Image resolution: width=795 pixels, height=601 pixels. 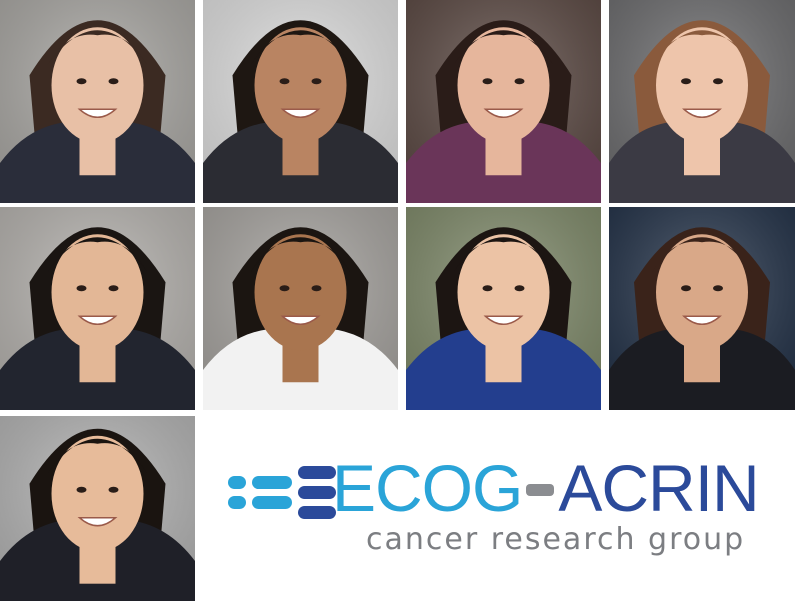 What do you see at coordinates (658, 488) in the screenshot?
I see `logo-acrin-text: ACRIN` at bounding box center [658, 488].